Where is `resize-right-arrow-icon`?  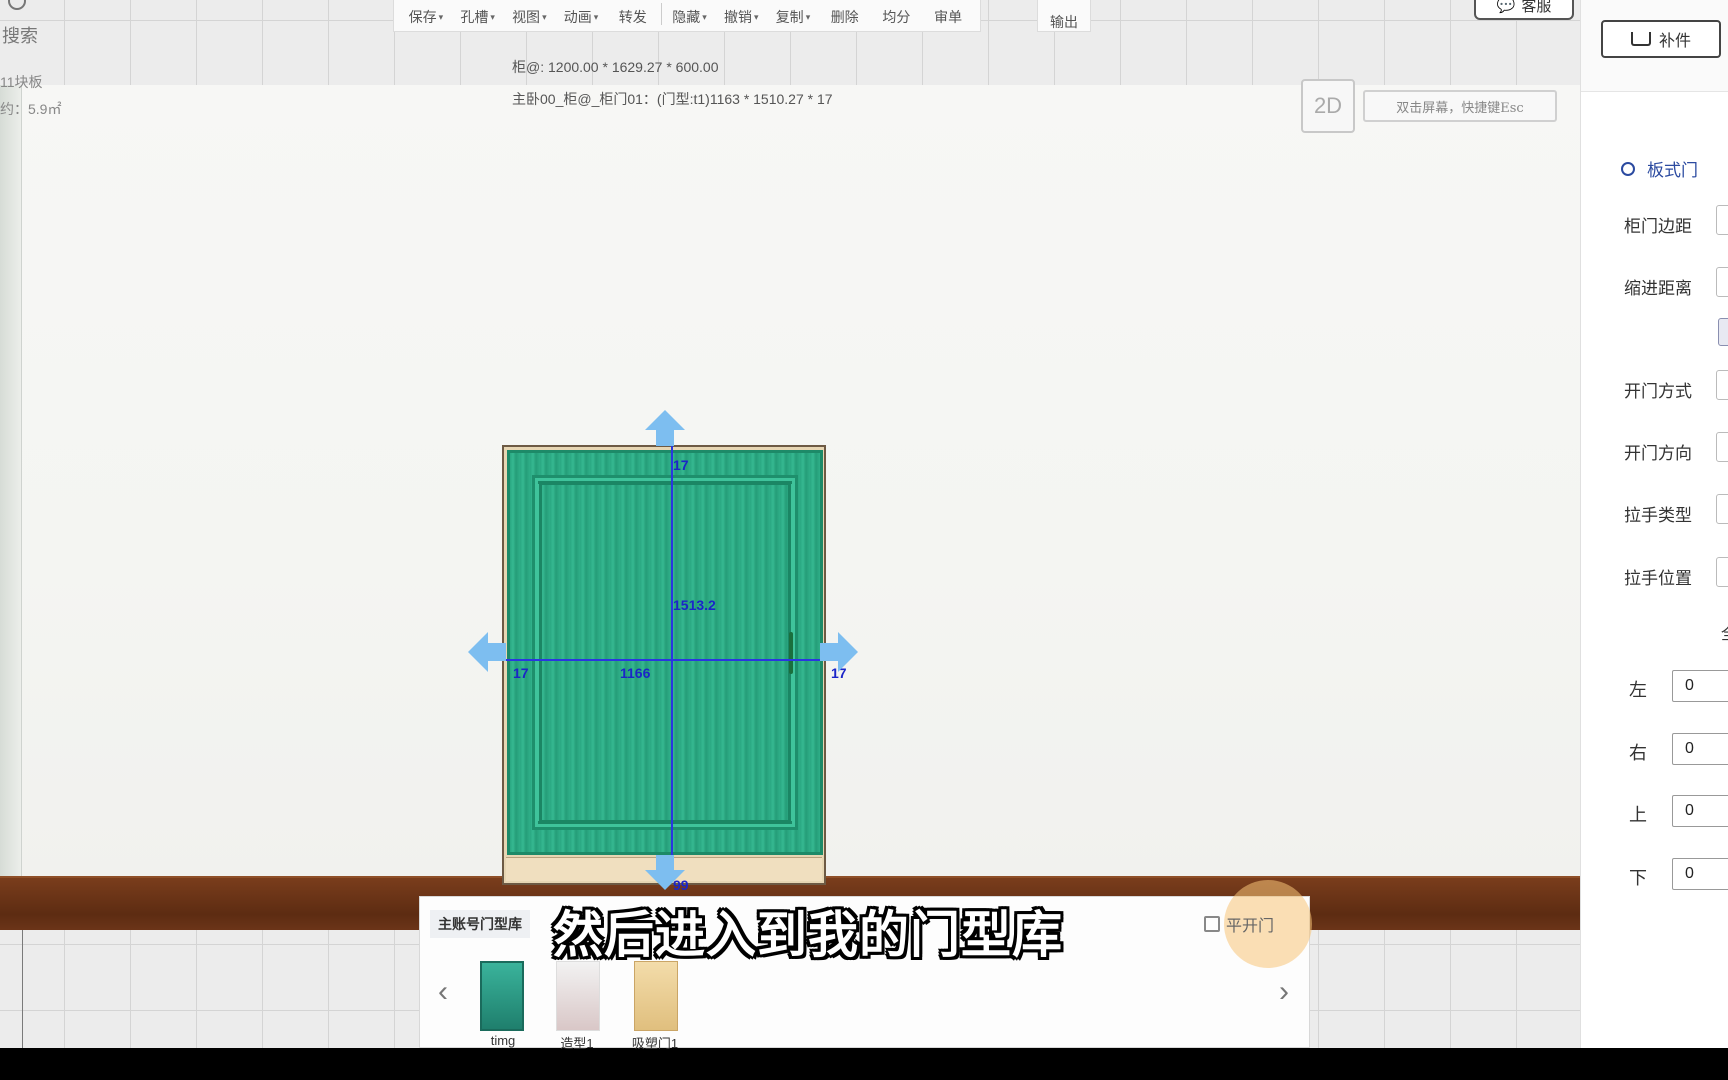
resize-right-arrow-icon is located at coordinates (848, 652).